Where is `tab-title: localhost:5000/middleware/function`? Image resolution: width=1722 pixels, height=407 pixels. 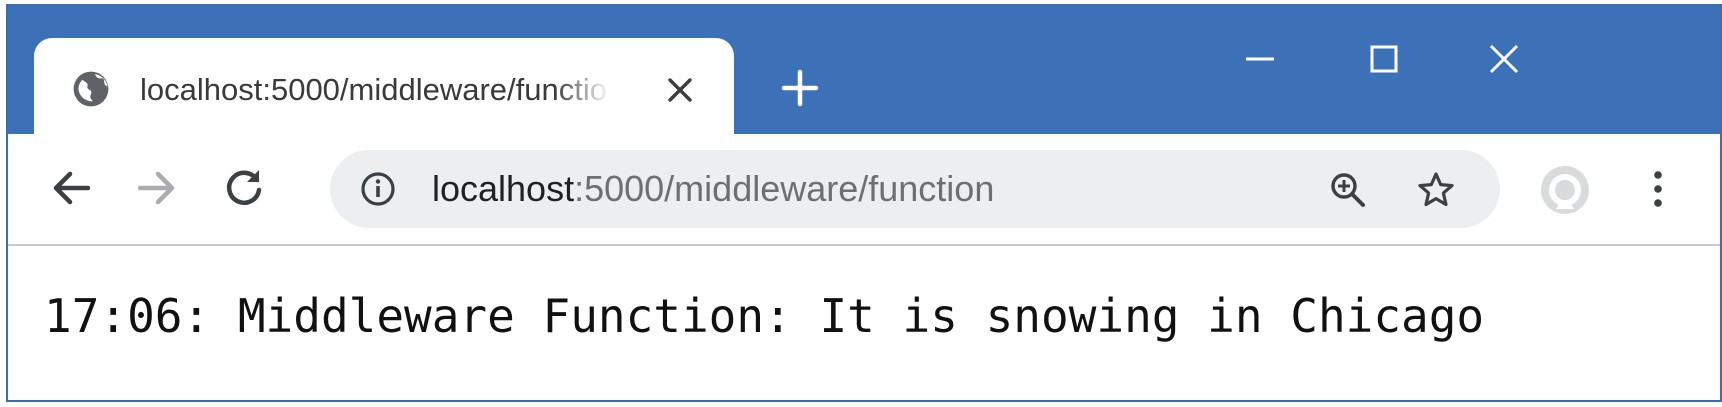
tab-title: localhost:5000/middleware/function is located at coordinates (375, 89).